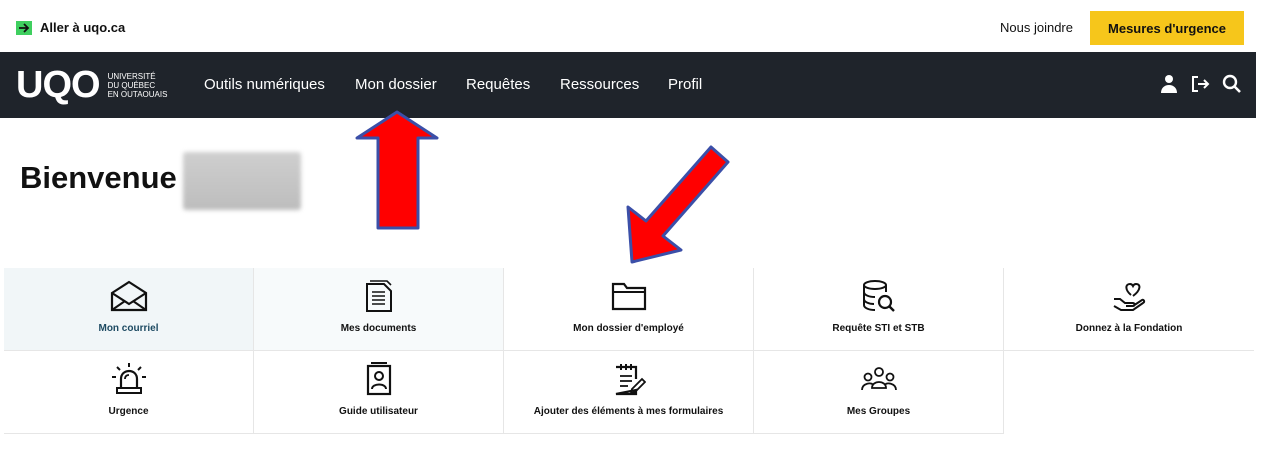 Image resolution: width=1261 pixels, height=458 pixels. What do you see at coordinates (685, 84) in the screenshot?
I see `nav-item-profil: Profil` at bounding box center [685, 84].